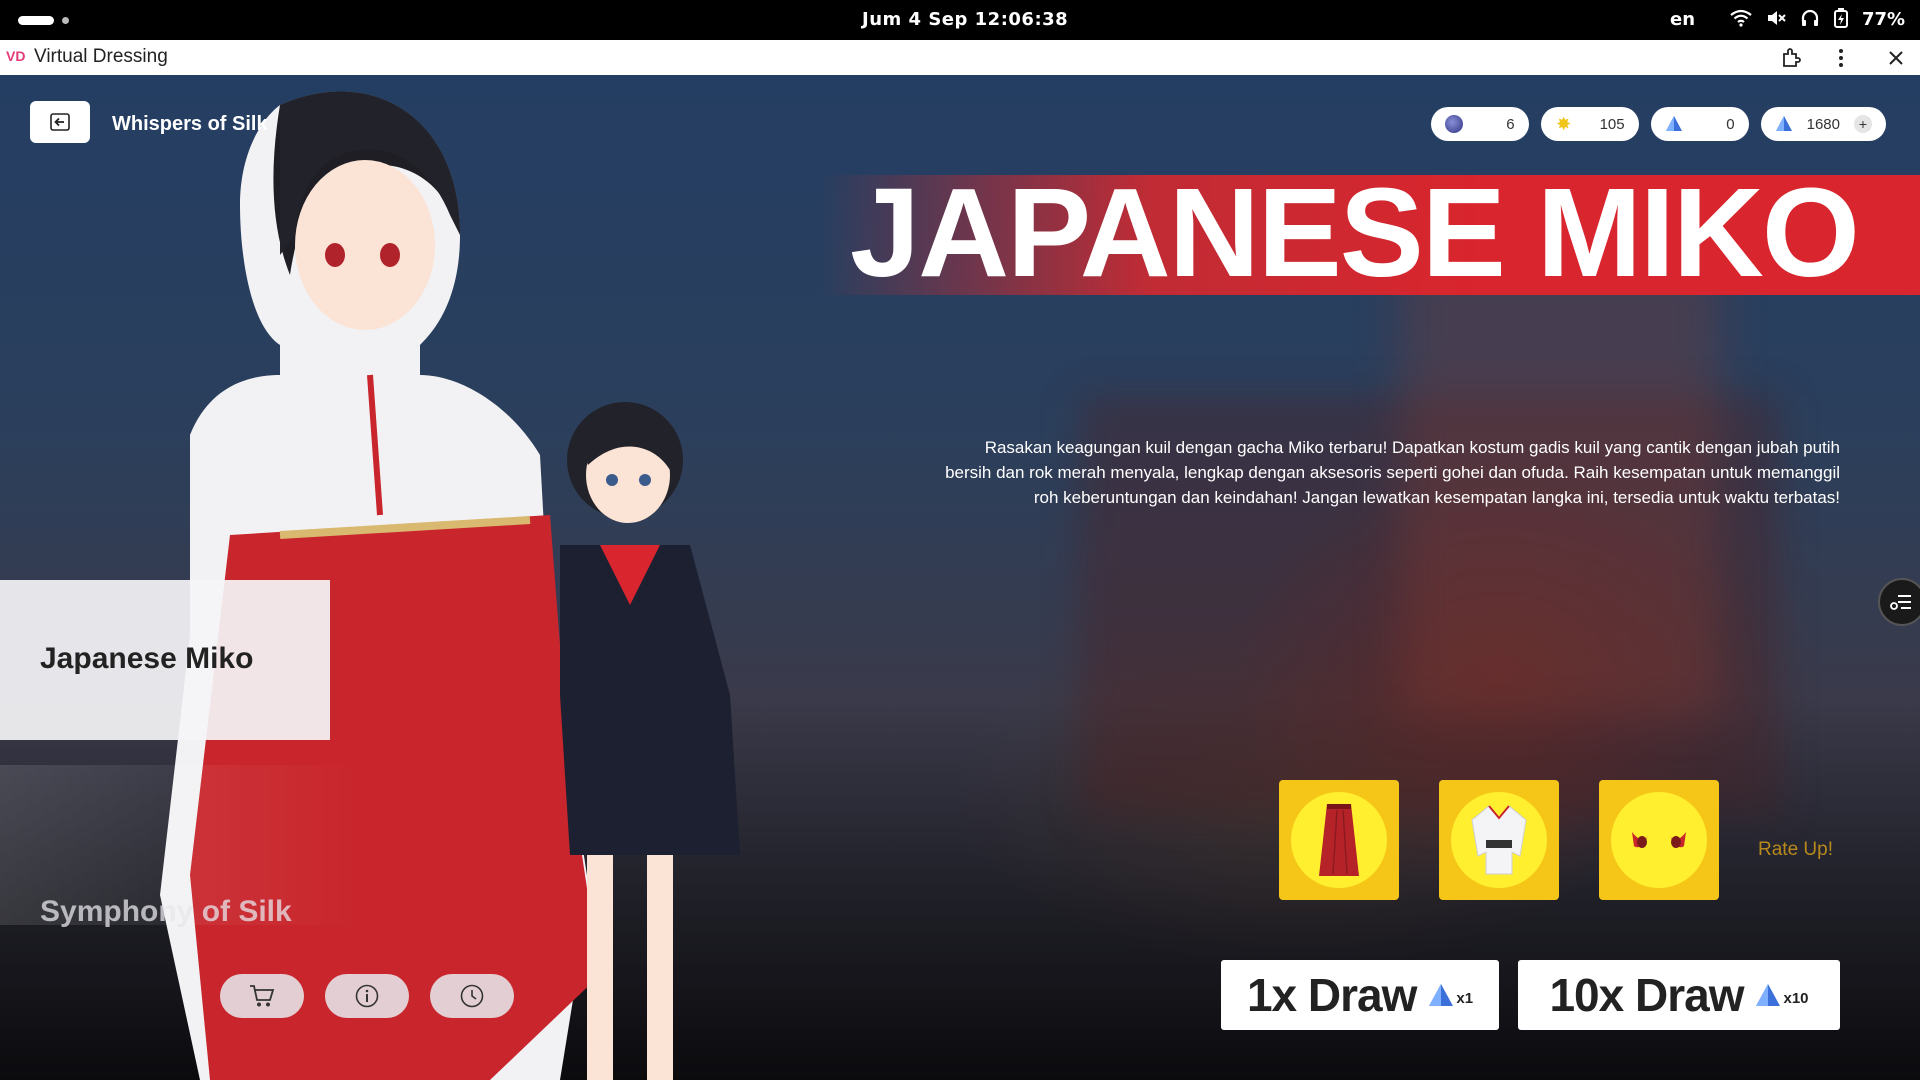 Image resolution: width=1920 pixels, height=1080 pixels. I want to click on draw-10x-button: 10x Draw x10, so click(1679, 995).